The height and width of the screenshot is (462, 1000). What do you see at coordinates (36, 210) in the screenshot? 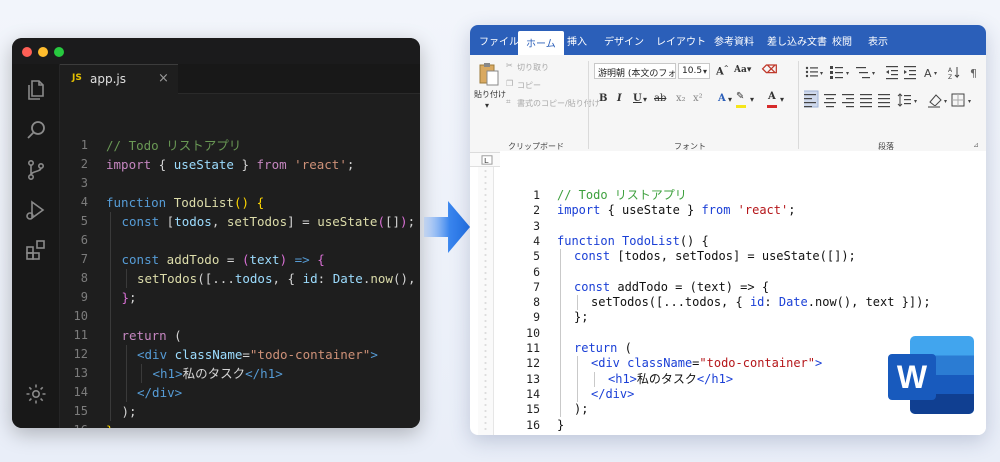
I see `run-debug-icon` at bounding box center [36, 210].